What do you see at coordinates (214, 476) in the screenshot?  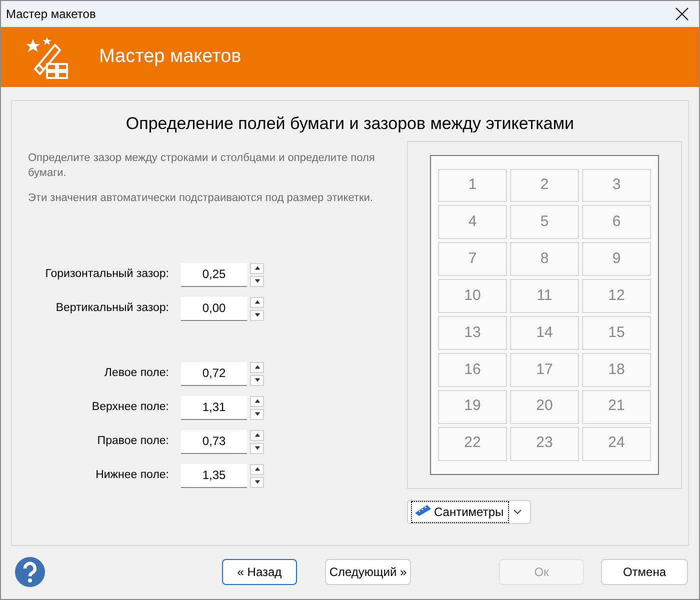 I see `number-field: 1,35` at bounding box center [214, 476].